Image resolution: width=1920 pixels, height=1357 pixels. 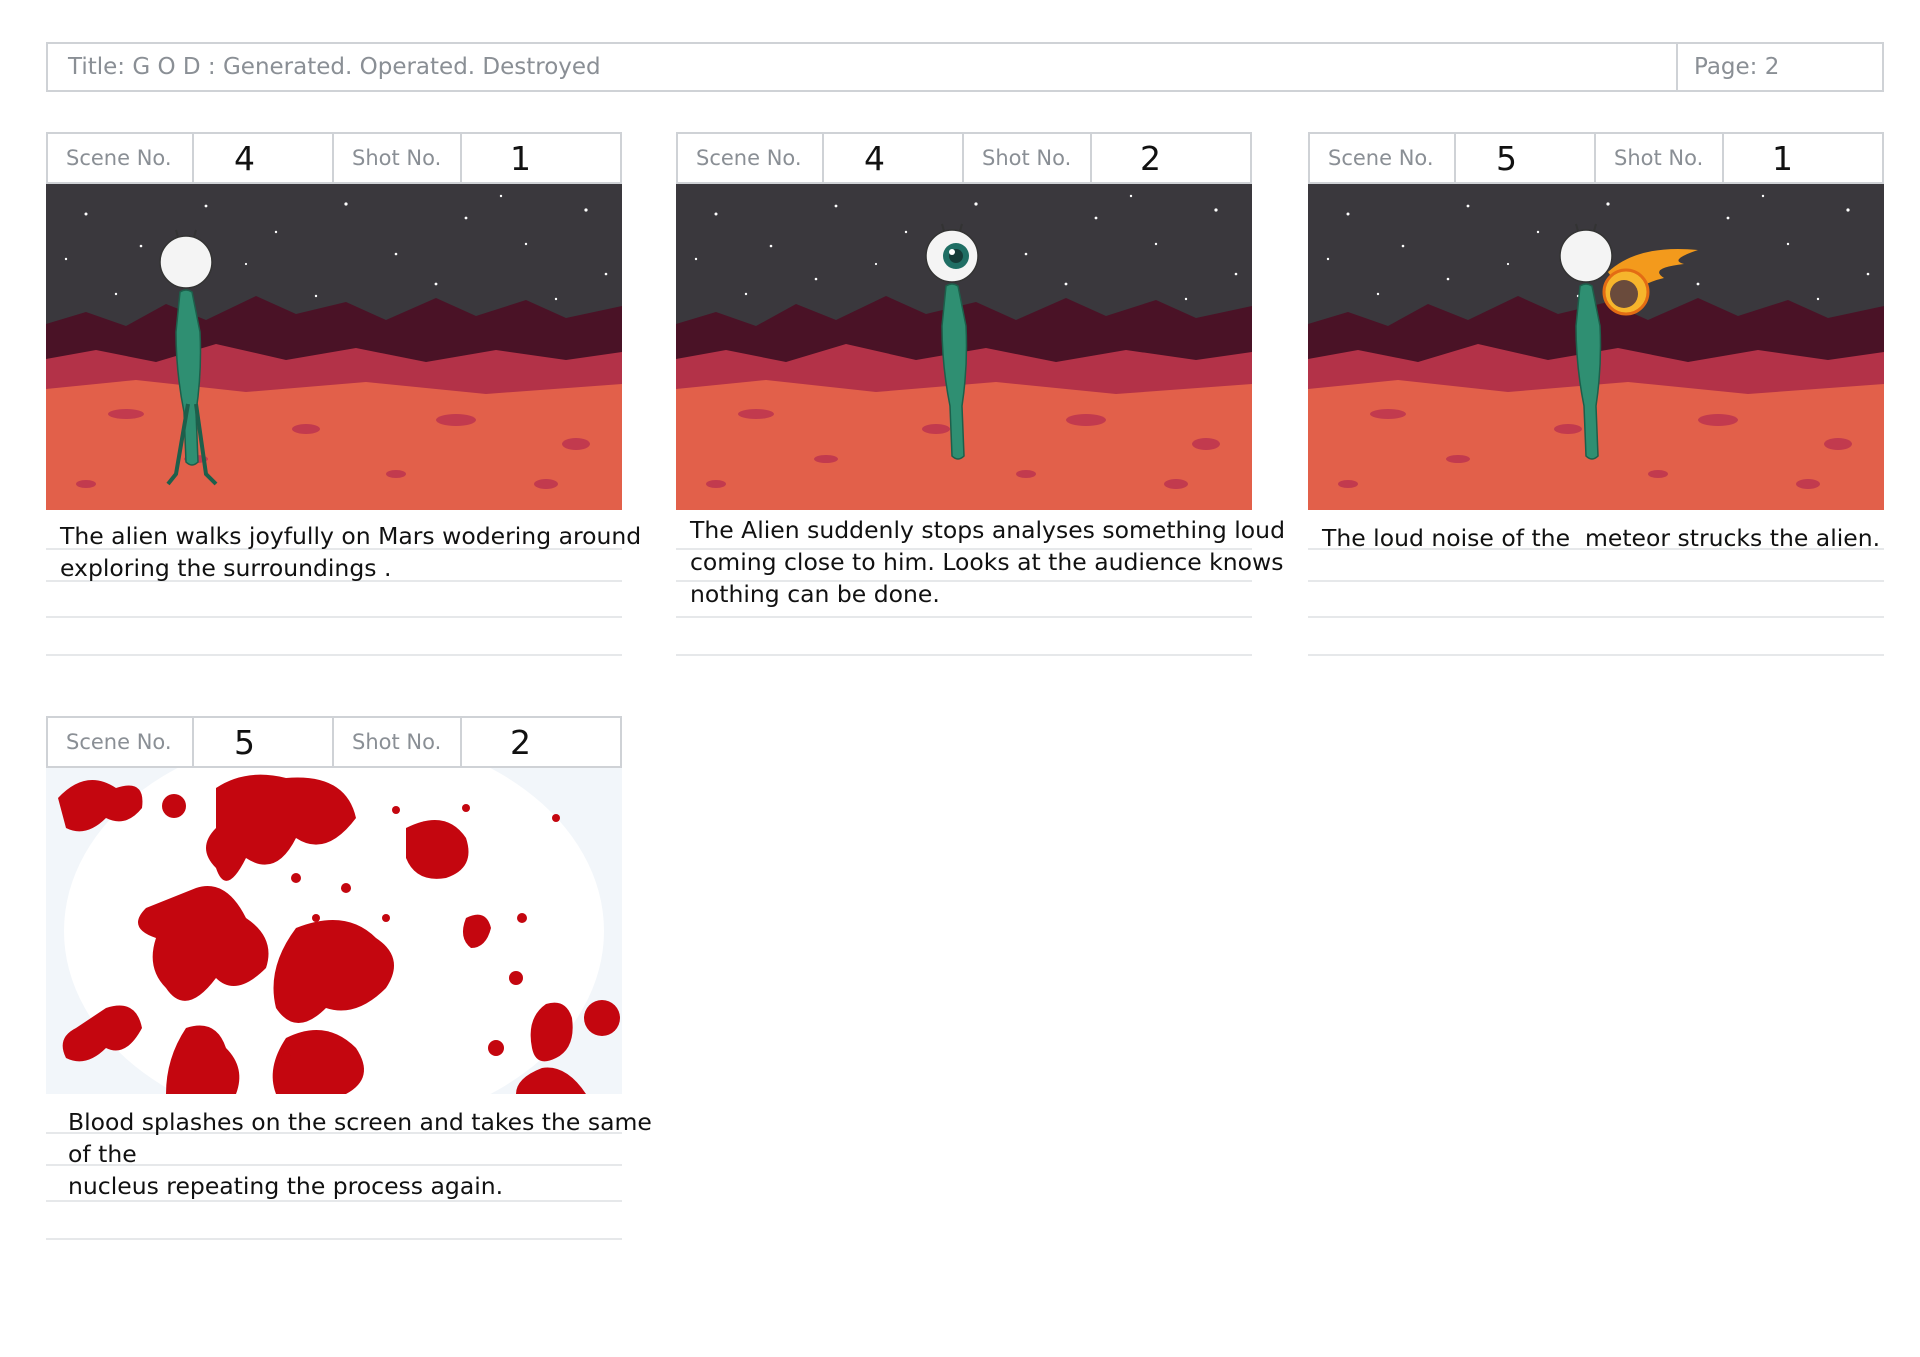 What do you see at coordinates (1596, 346) in the screenshot?
I see `panel-image-meteor-strike` at bounding box center [1596, 346].